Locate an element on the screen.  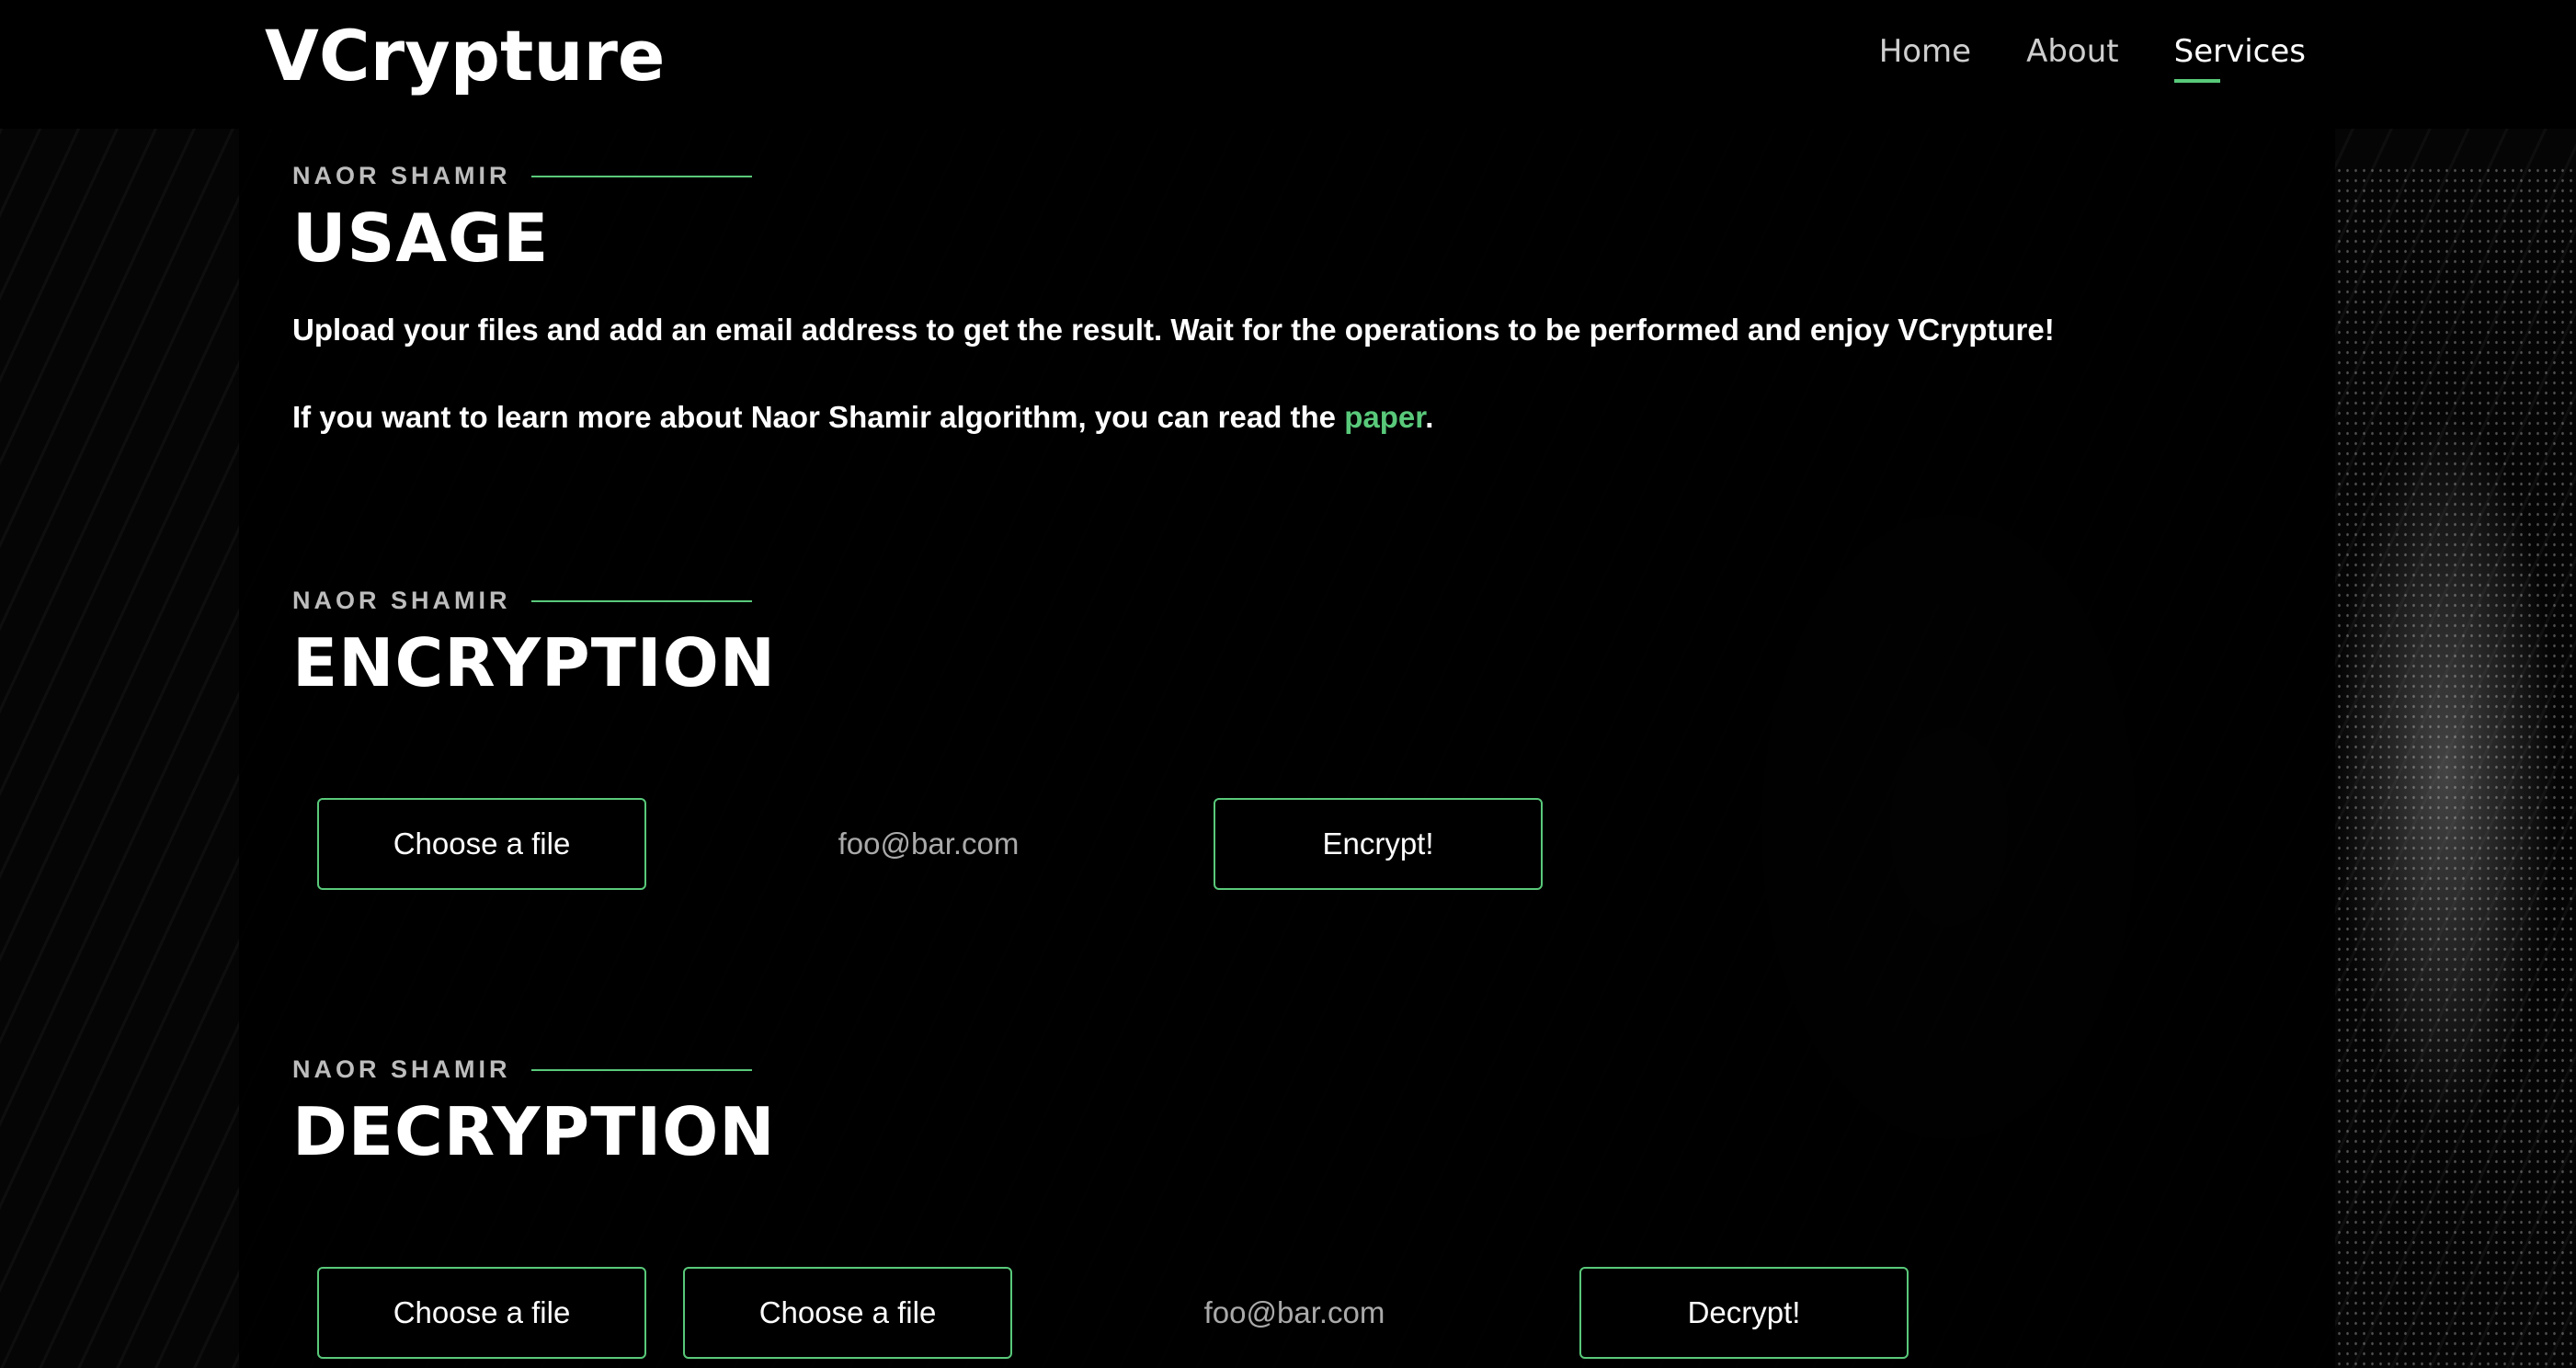
decryption-email-input is located at coordinates (1294, 1312).